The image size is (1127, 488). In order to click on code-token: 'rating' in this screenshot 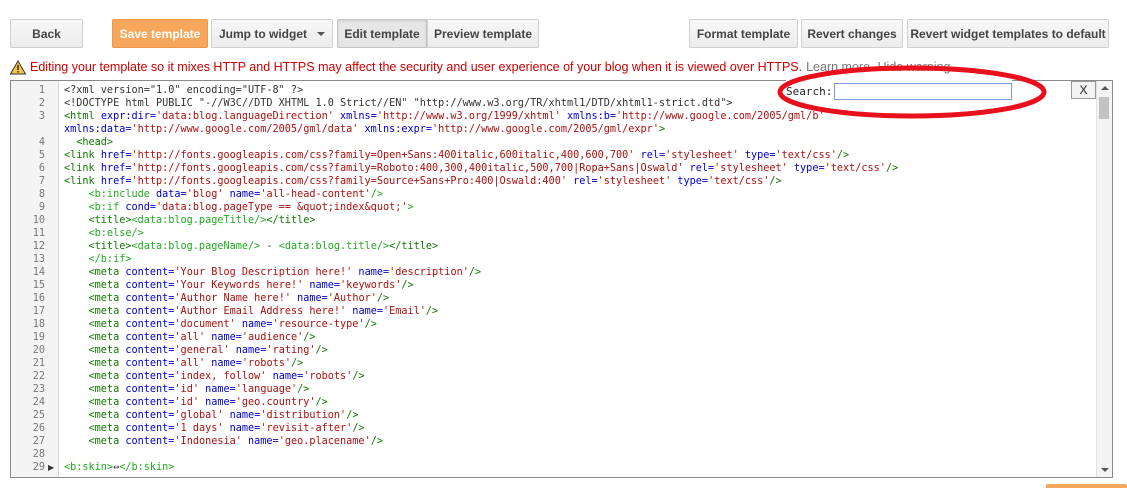, I will do `click(291, 350)`.